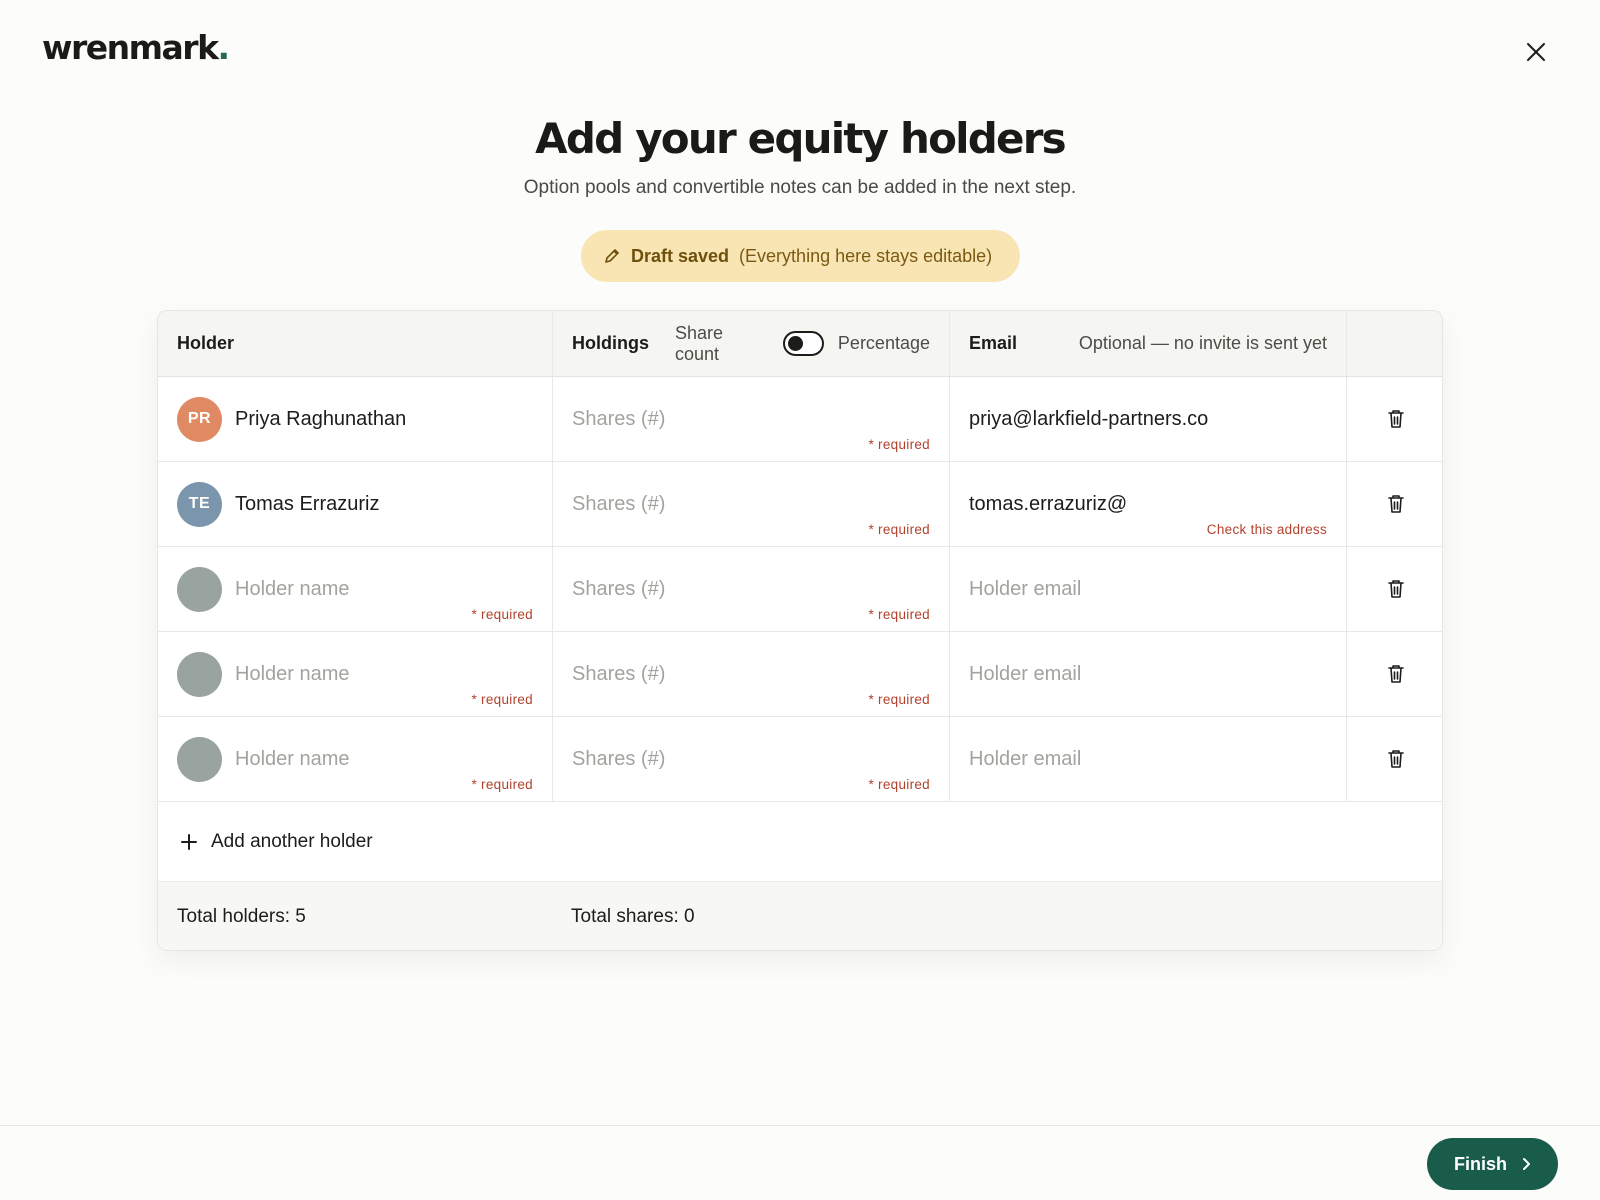  I want to click on table-row: TE * required Check this address, so click(800, 504).